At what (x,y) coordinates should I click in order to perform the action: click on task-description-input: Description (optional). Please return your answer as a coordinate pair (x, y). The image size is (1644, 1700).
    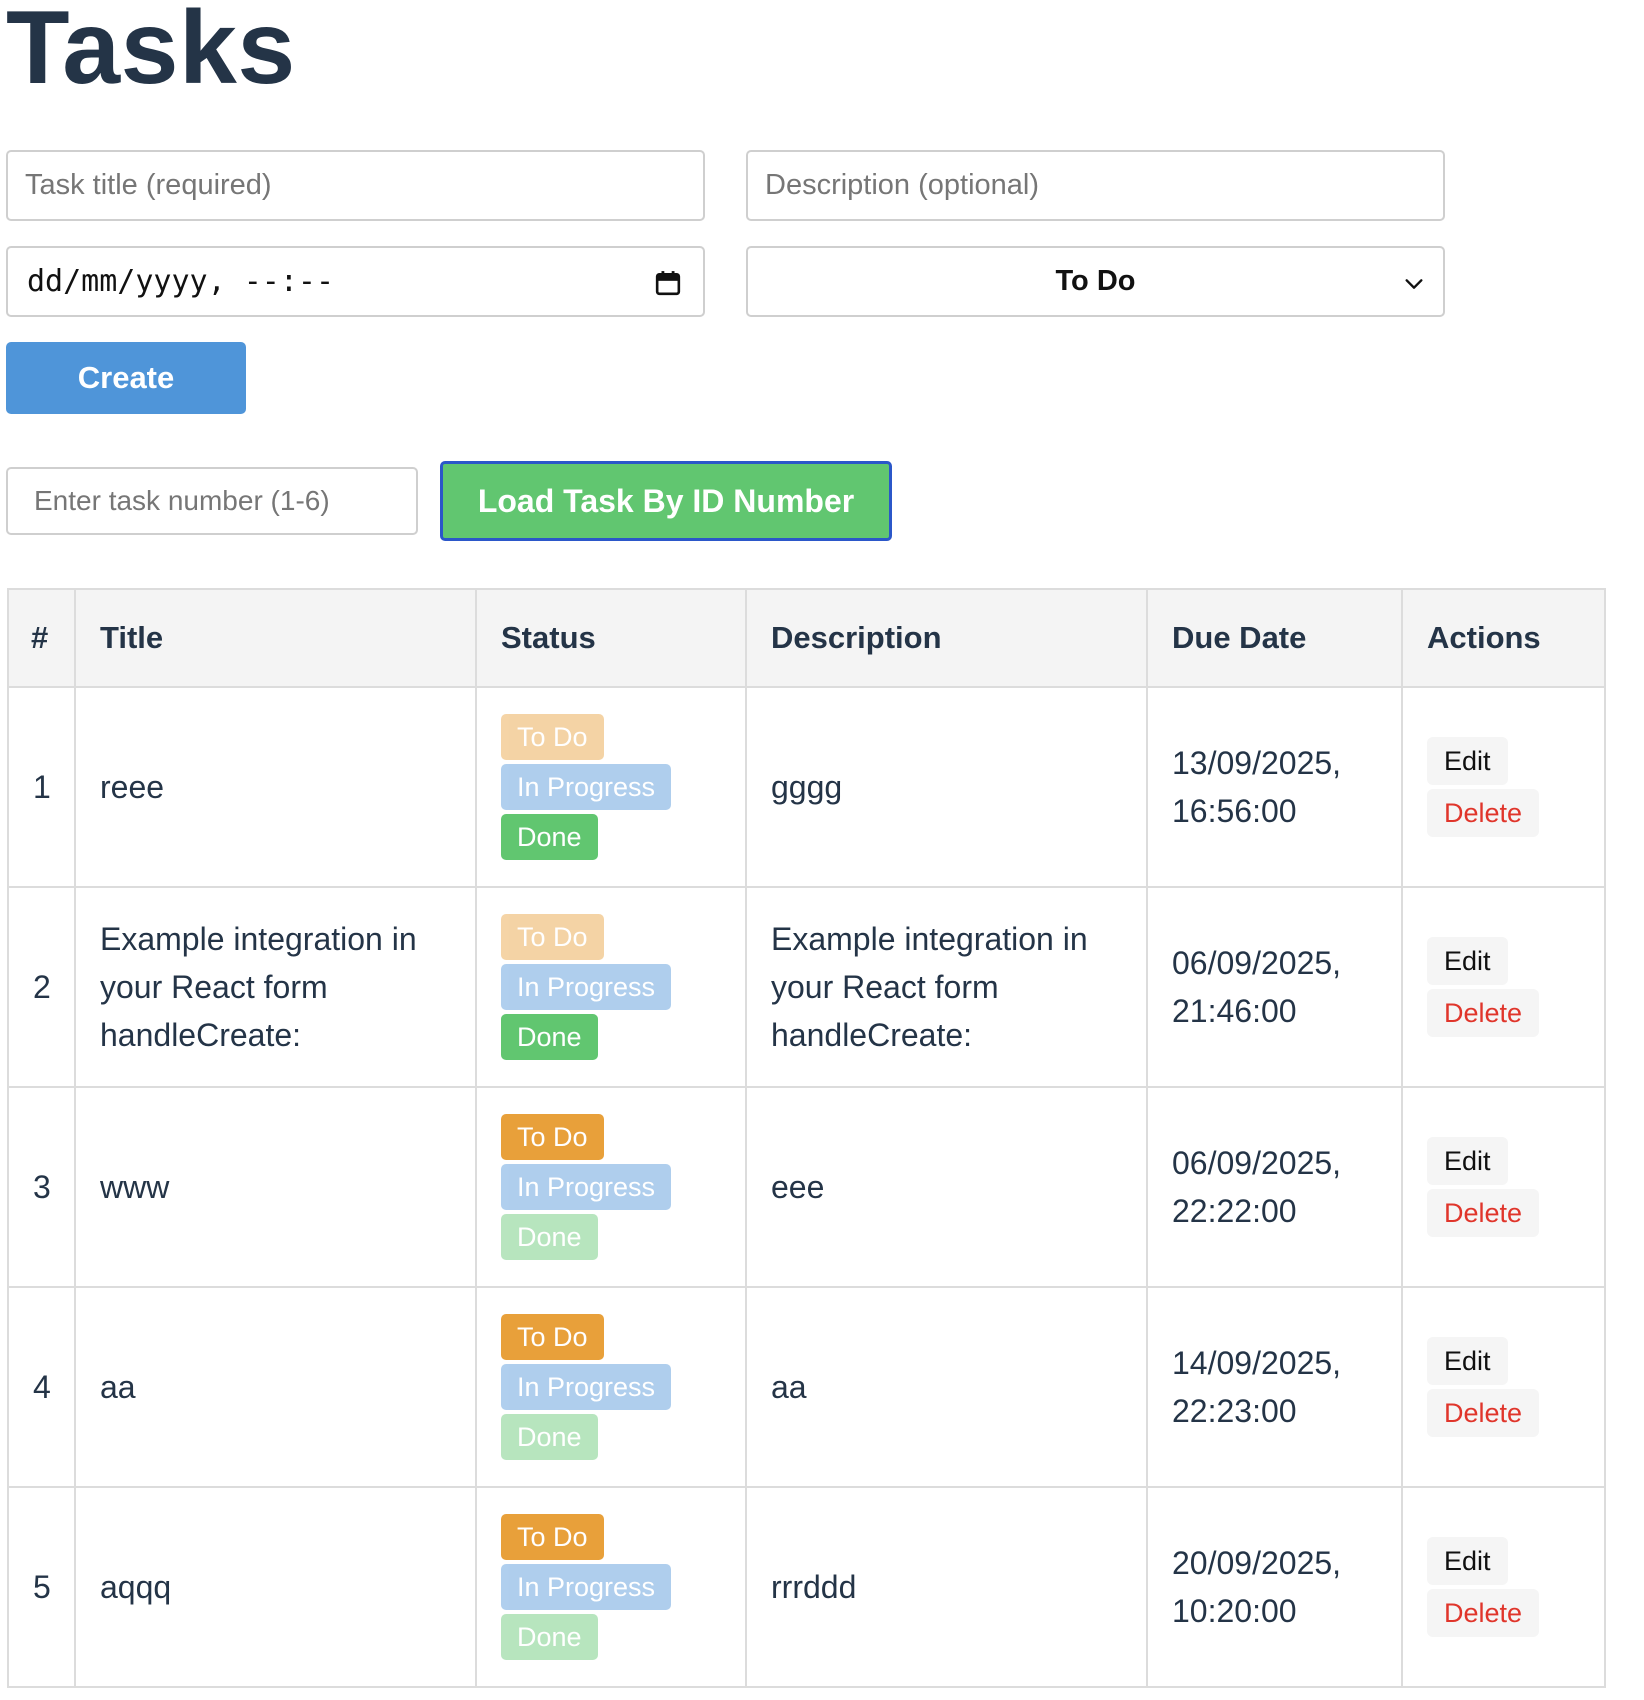
    Looking at the image, I should click on (1095, 185).